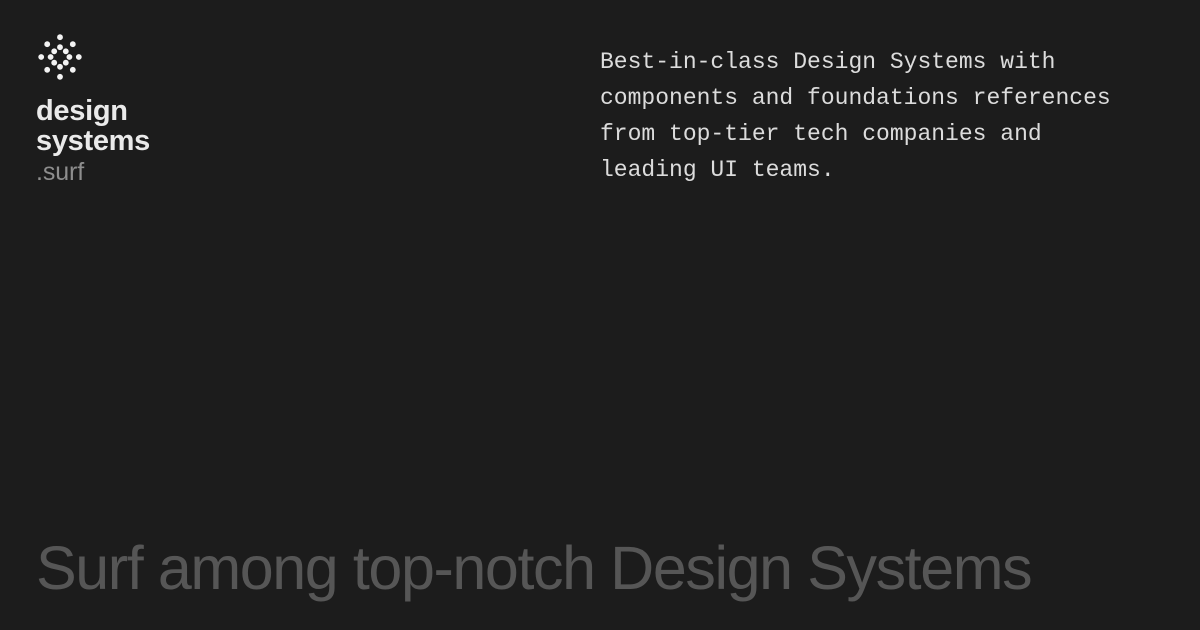  Describe the element at coordinates (60, 57) in the screenshot. I see `radial-dot-sunburst-icon` at that location.